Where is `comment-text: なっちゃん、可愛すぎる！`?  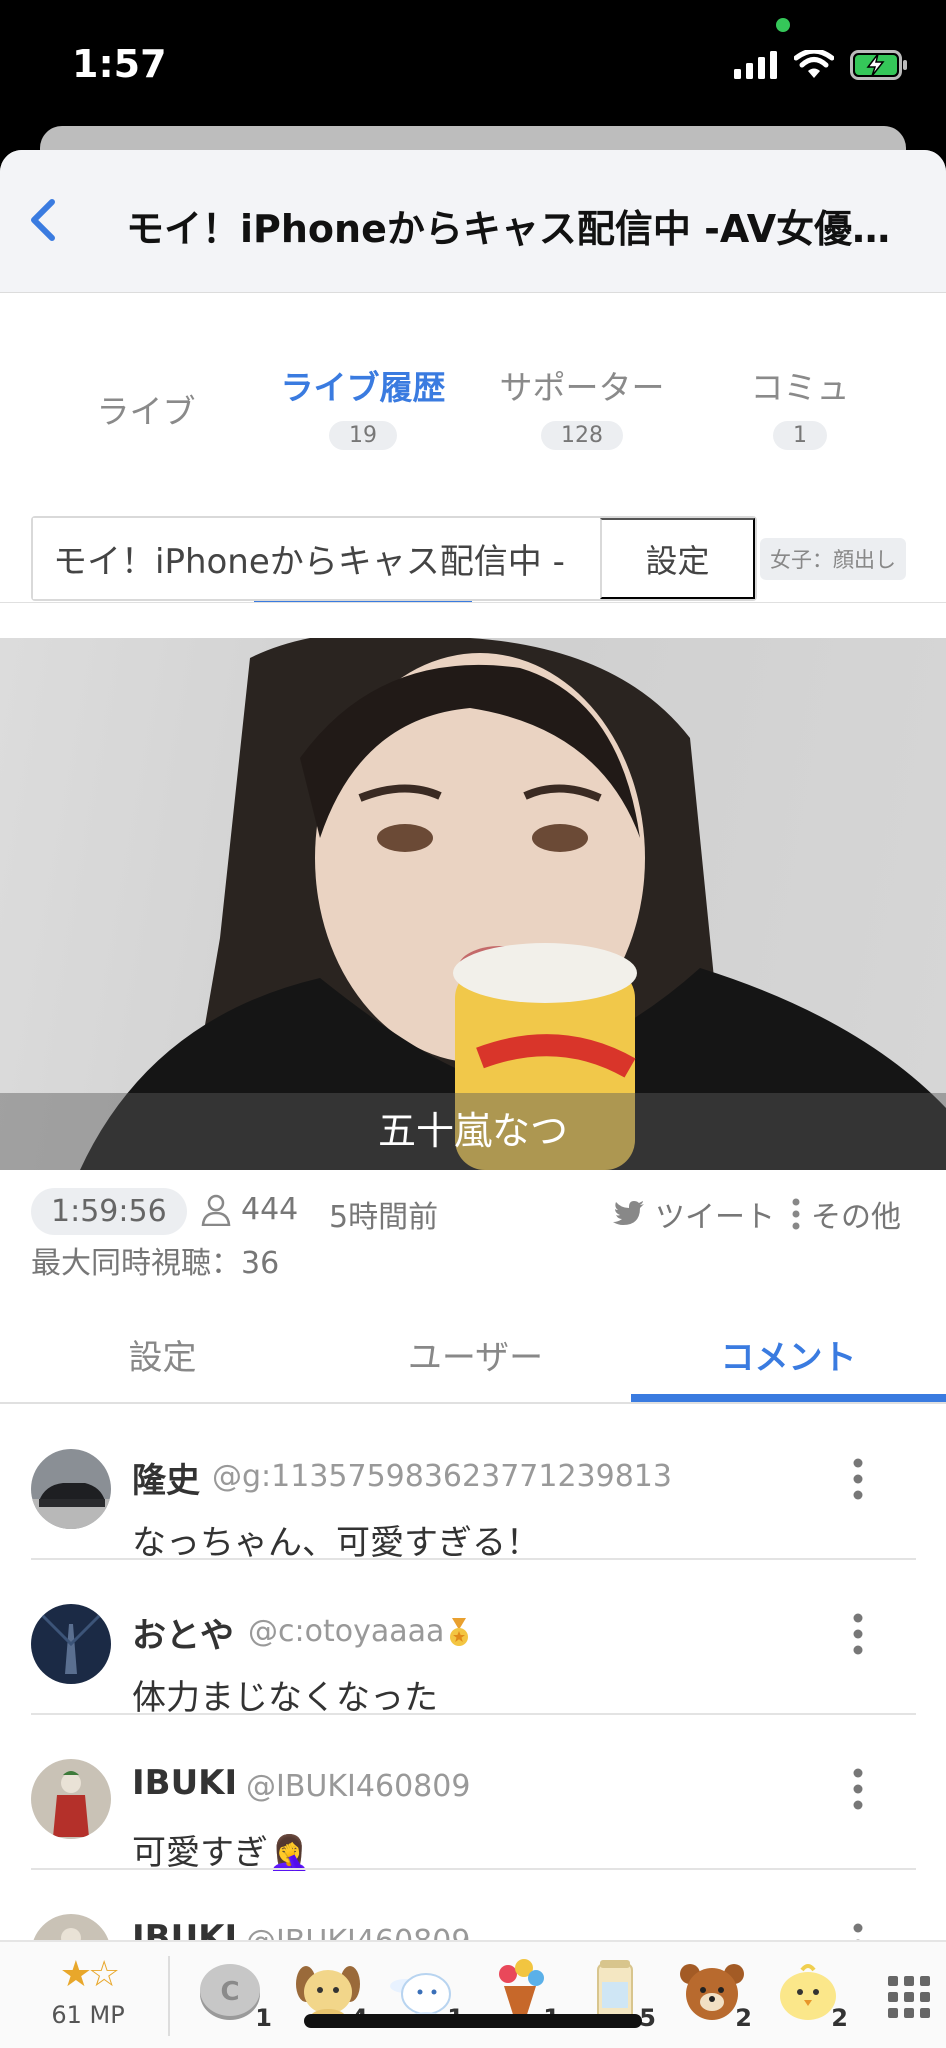 comment-text: なっちゃん、可愛すぎる！ is located at coordinates (336, 1543).